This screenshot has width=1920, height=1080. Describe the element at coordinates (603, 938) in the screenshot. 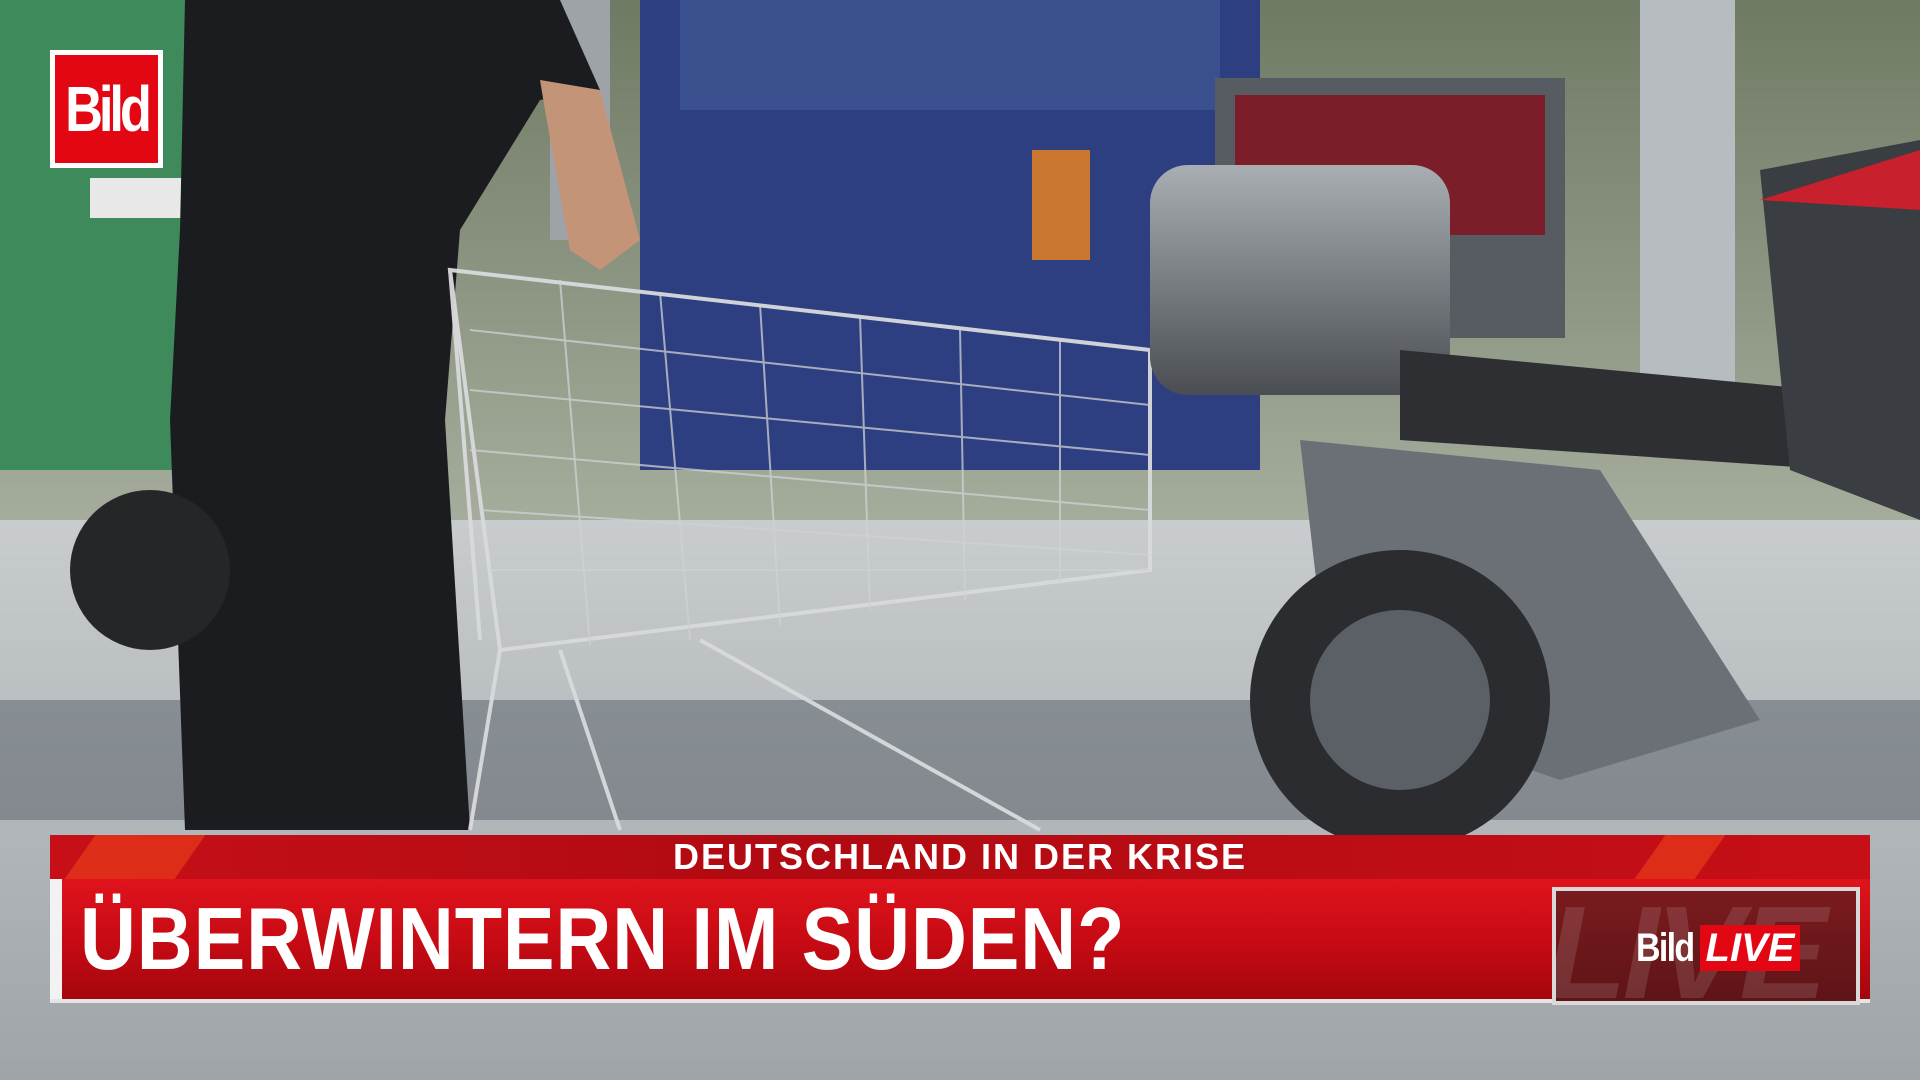

I see `headline-text: ÜBERWINTERN IM SÜDEN?` at that location.